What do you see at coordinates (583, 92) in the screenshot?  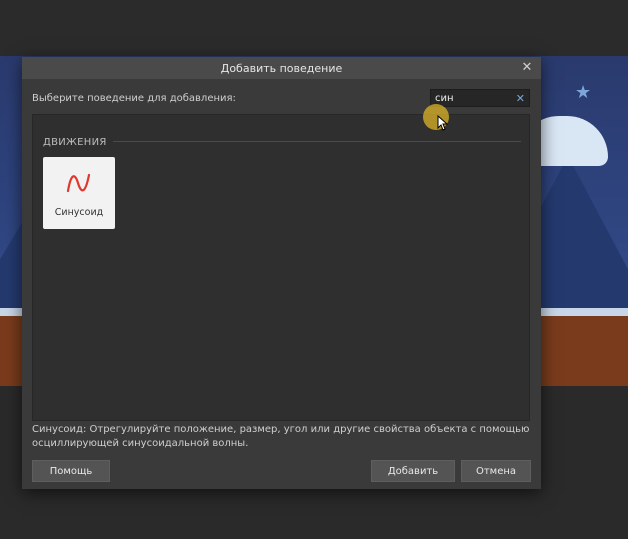 I see `star-icon: ★` at bounding box center [583, 92].